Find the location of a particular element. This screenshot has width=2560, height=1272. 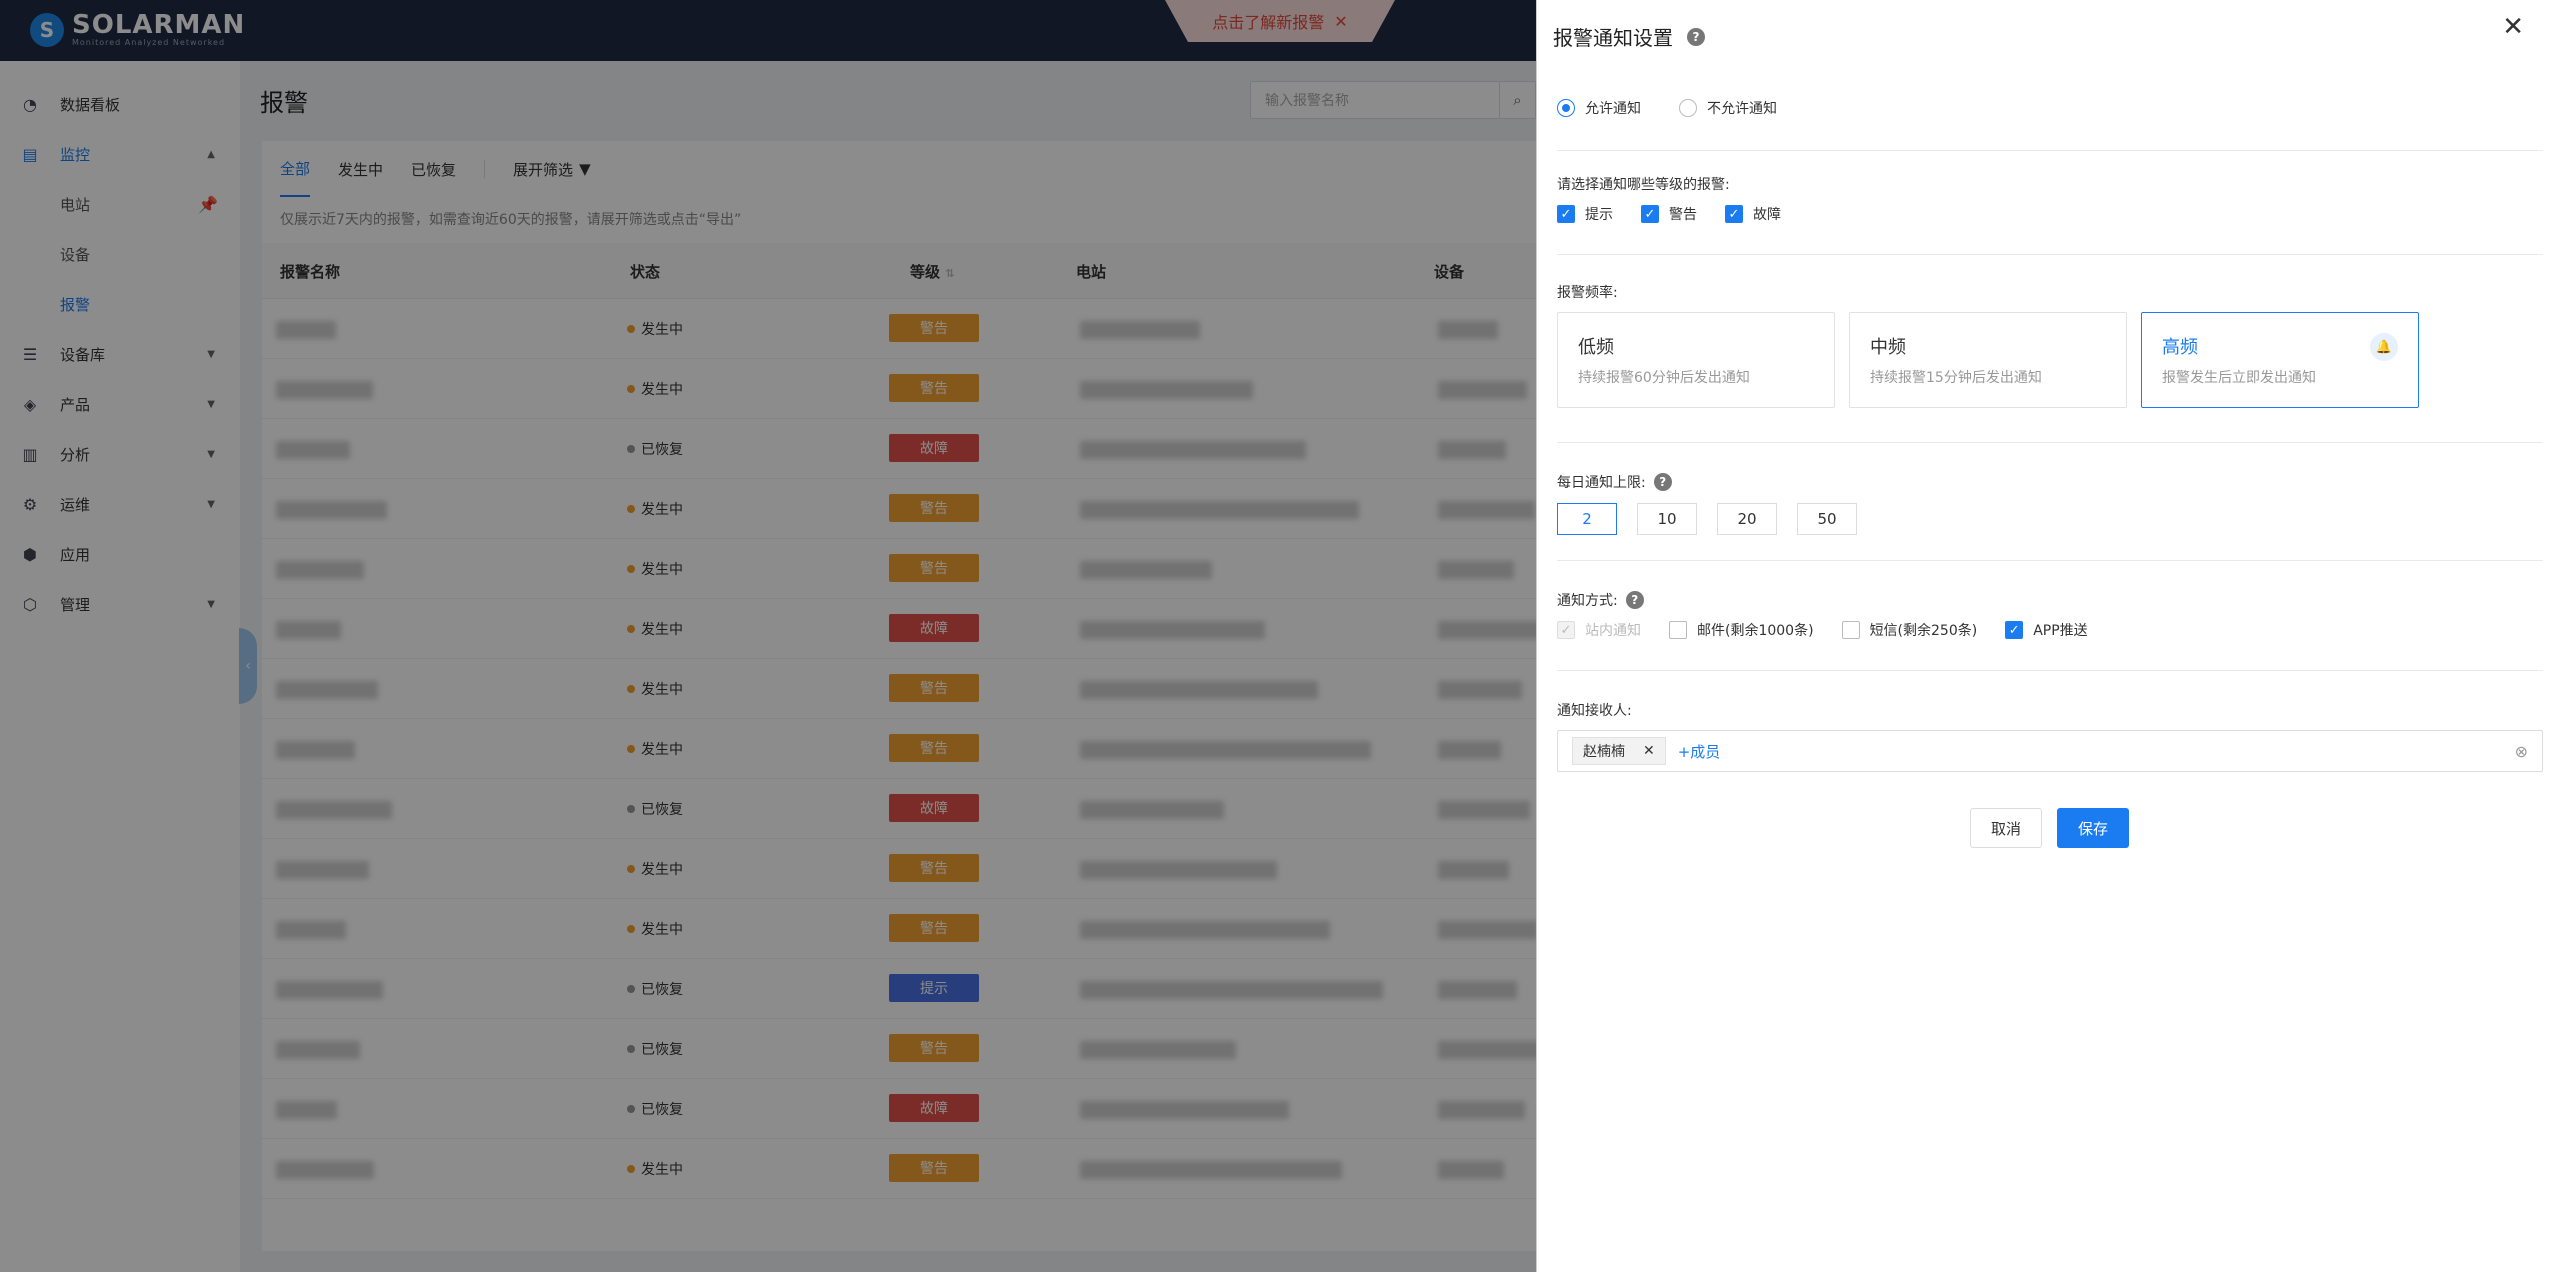

limit-option-10: 10 is located at coordinates (1667, 519).